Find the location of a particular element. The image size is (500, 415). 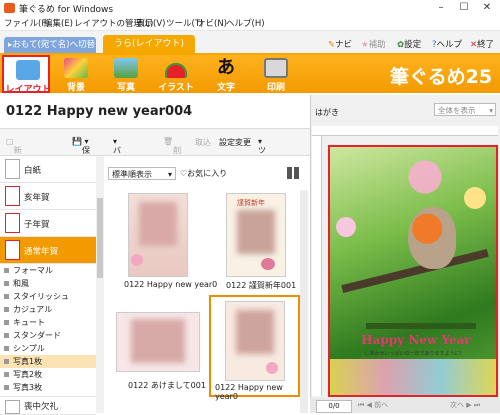

window-title: 筆ぐるめ for Windows is located at coordinates (66, 10).